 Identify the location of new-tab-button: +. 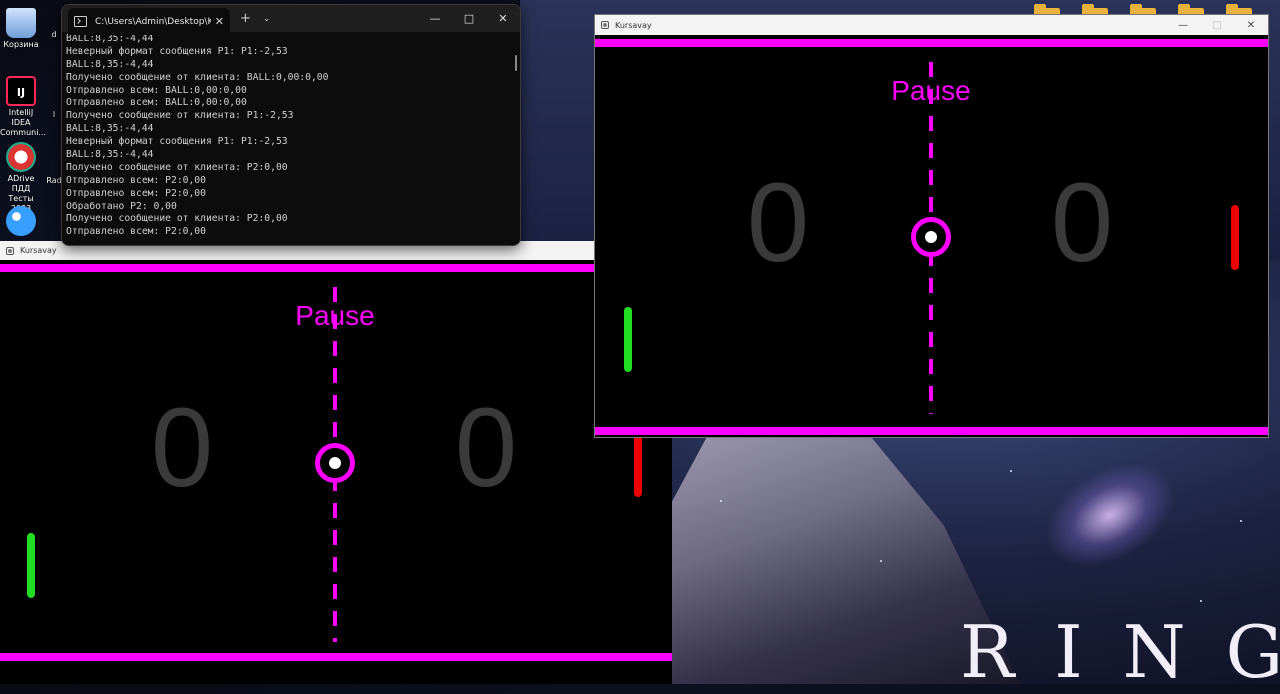
(245, 18).